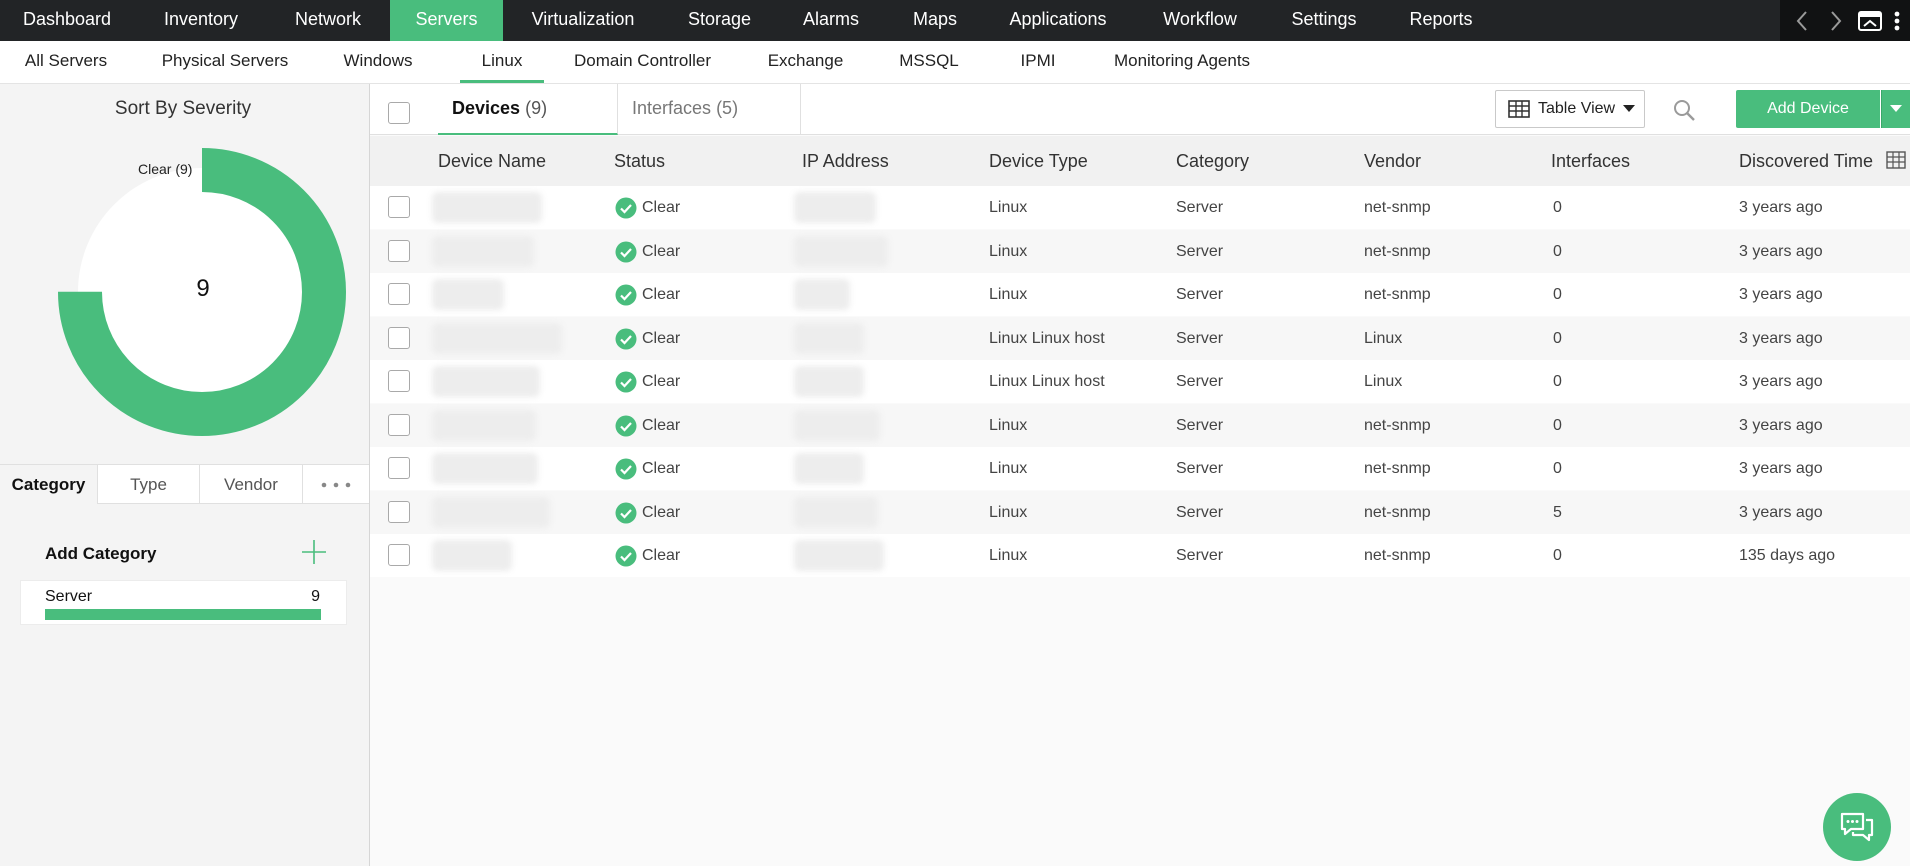 The width and height of the screenshot is (1910, 866). What do you see at coordinates (66, 62) in the screenshot?
I see `subnav-all-servers: All Servers` at bounding box center [66, 62].